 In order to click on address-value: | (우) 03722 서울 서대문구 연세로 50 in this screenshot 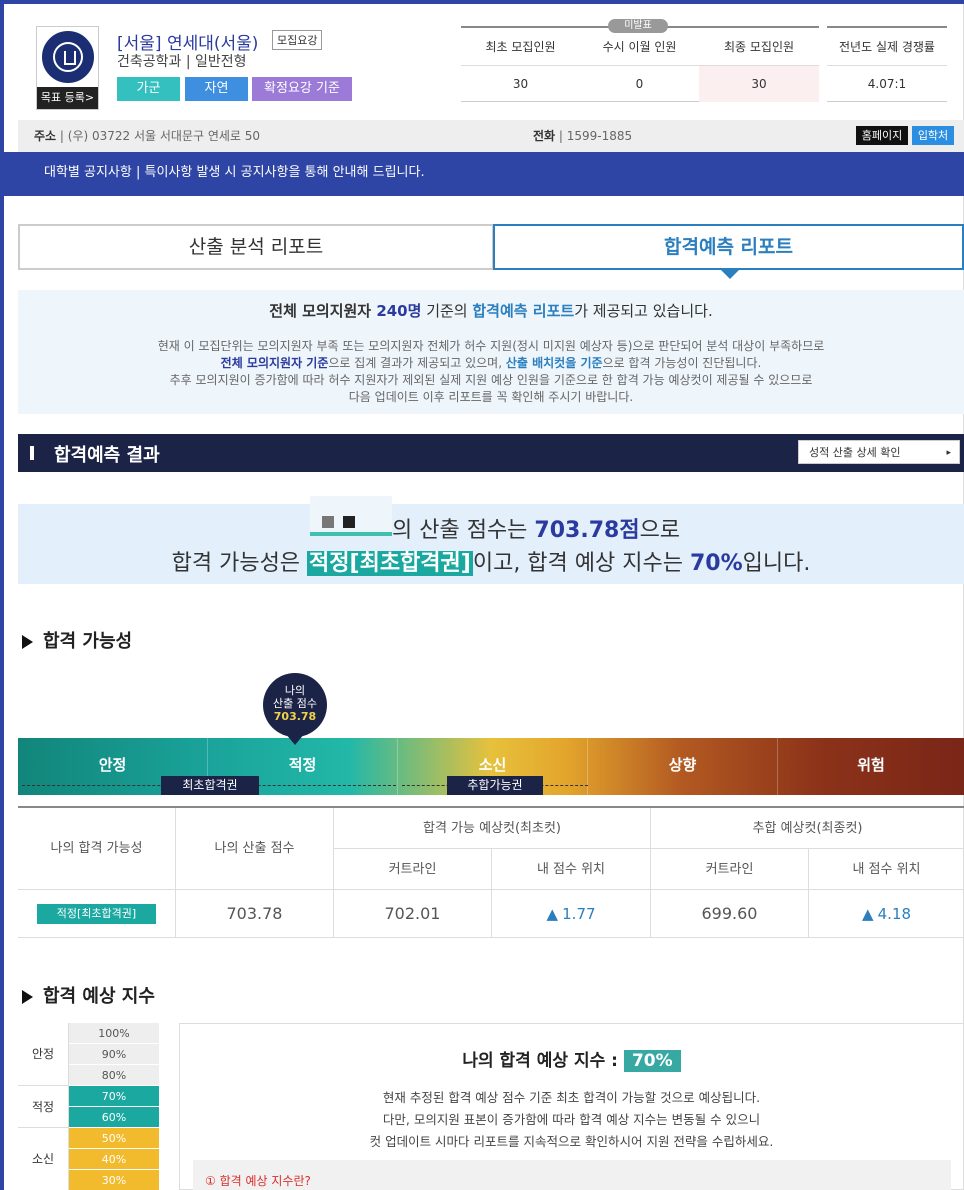, I will do `click(158, 136)`.